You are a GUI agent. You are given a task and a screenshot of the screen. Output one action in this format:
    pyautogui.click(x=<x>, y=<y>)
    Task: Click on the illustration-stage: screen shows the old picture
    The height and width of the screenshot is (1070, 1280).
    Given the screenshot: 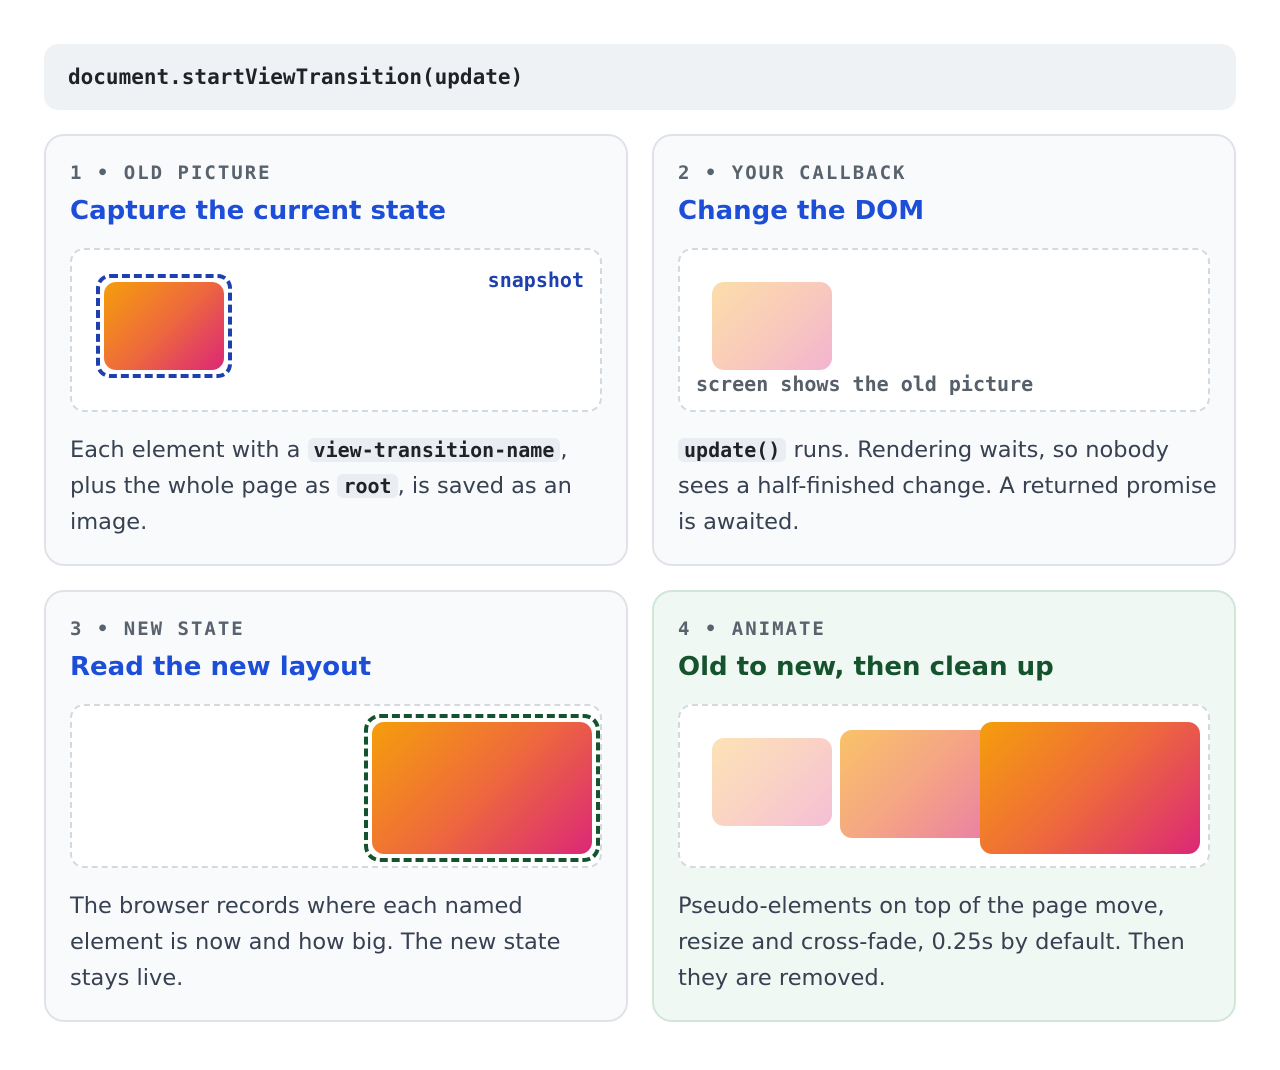 What is the action you would take?
    pyautogui.click(x=944, y=330)
    